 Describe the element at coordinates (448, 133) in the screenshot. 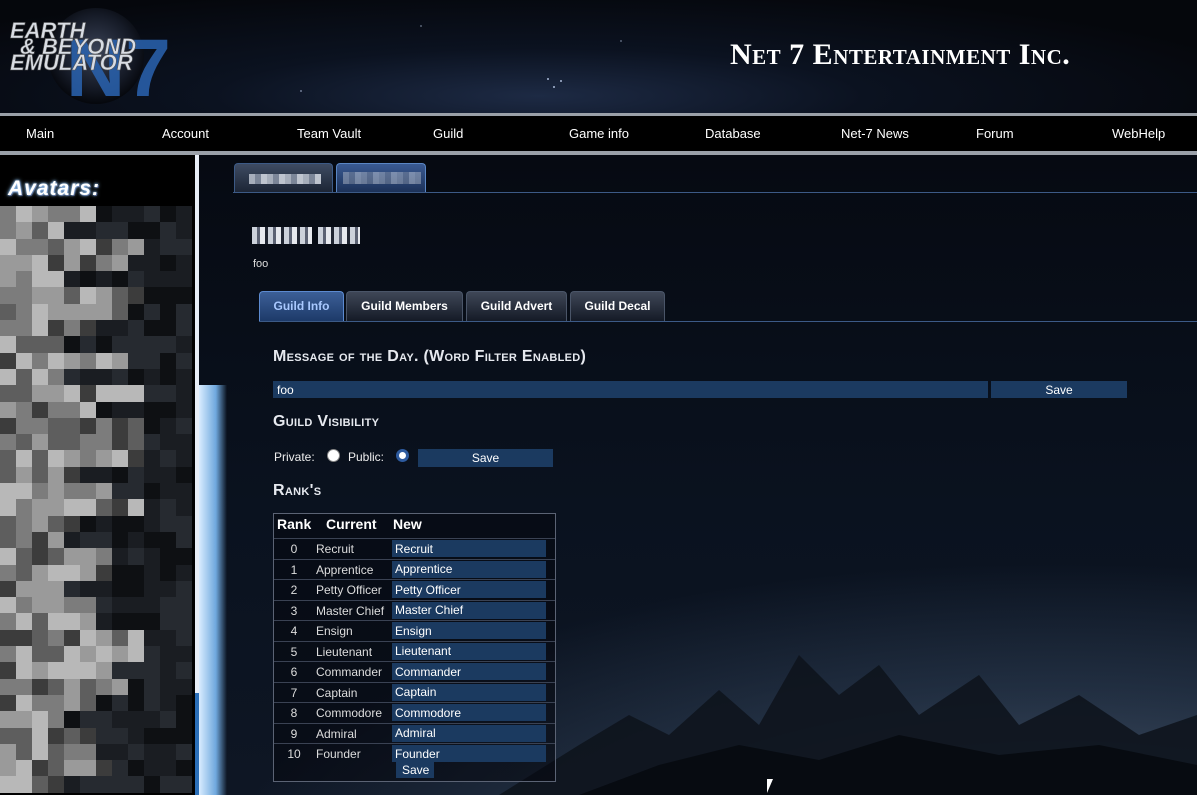

I see `nav-guild: Guild` at that location.